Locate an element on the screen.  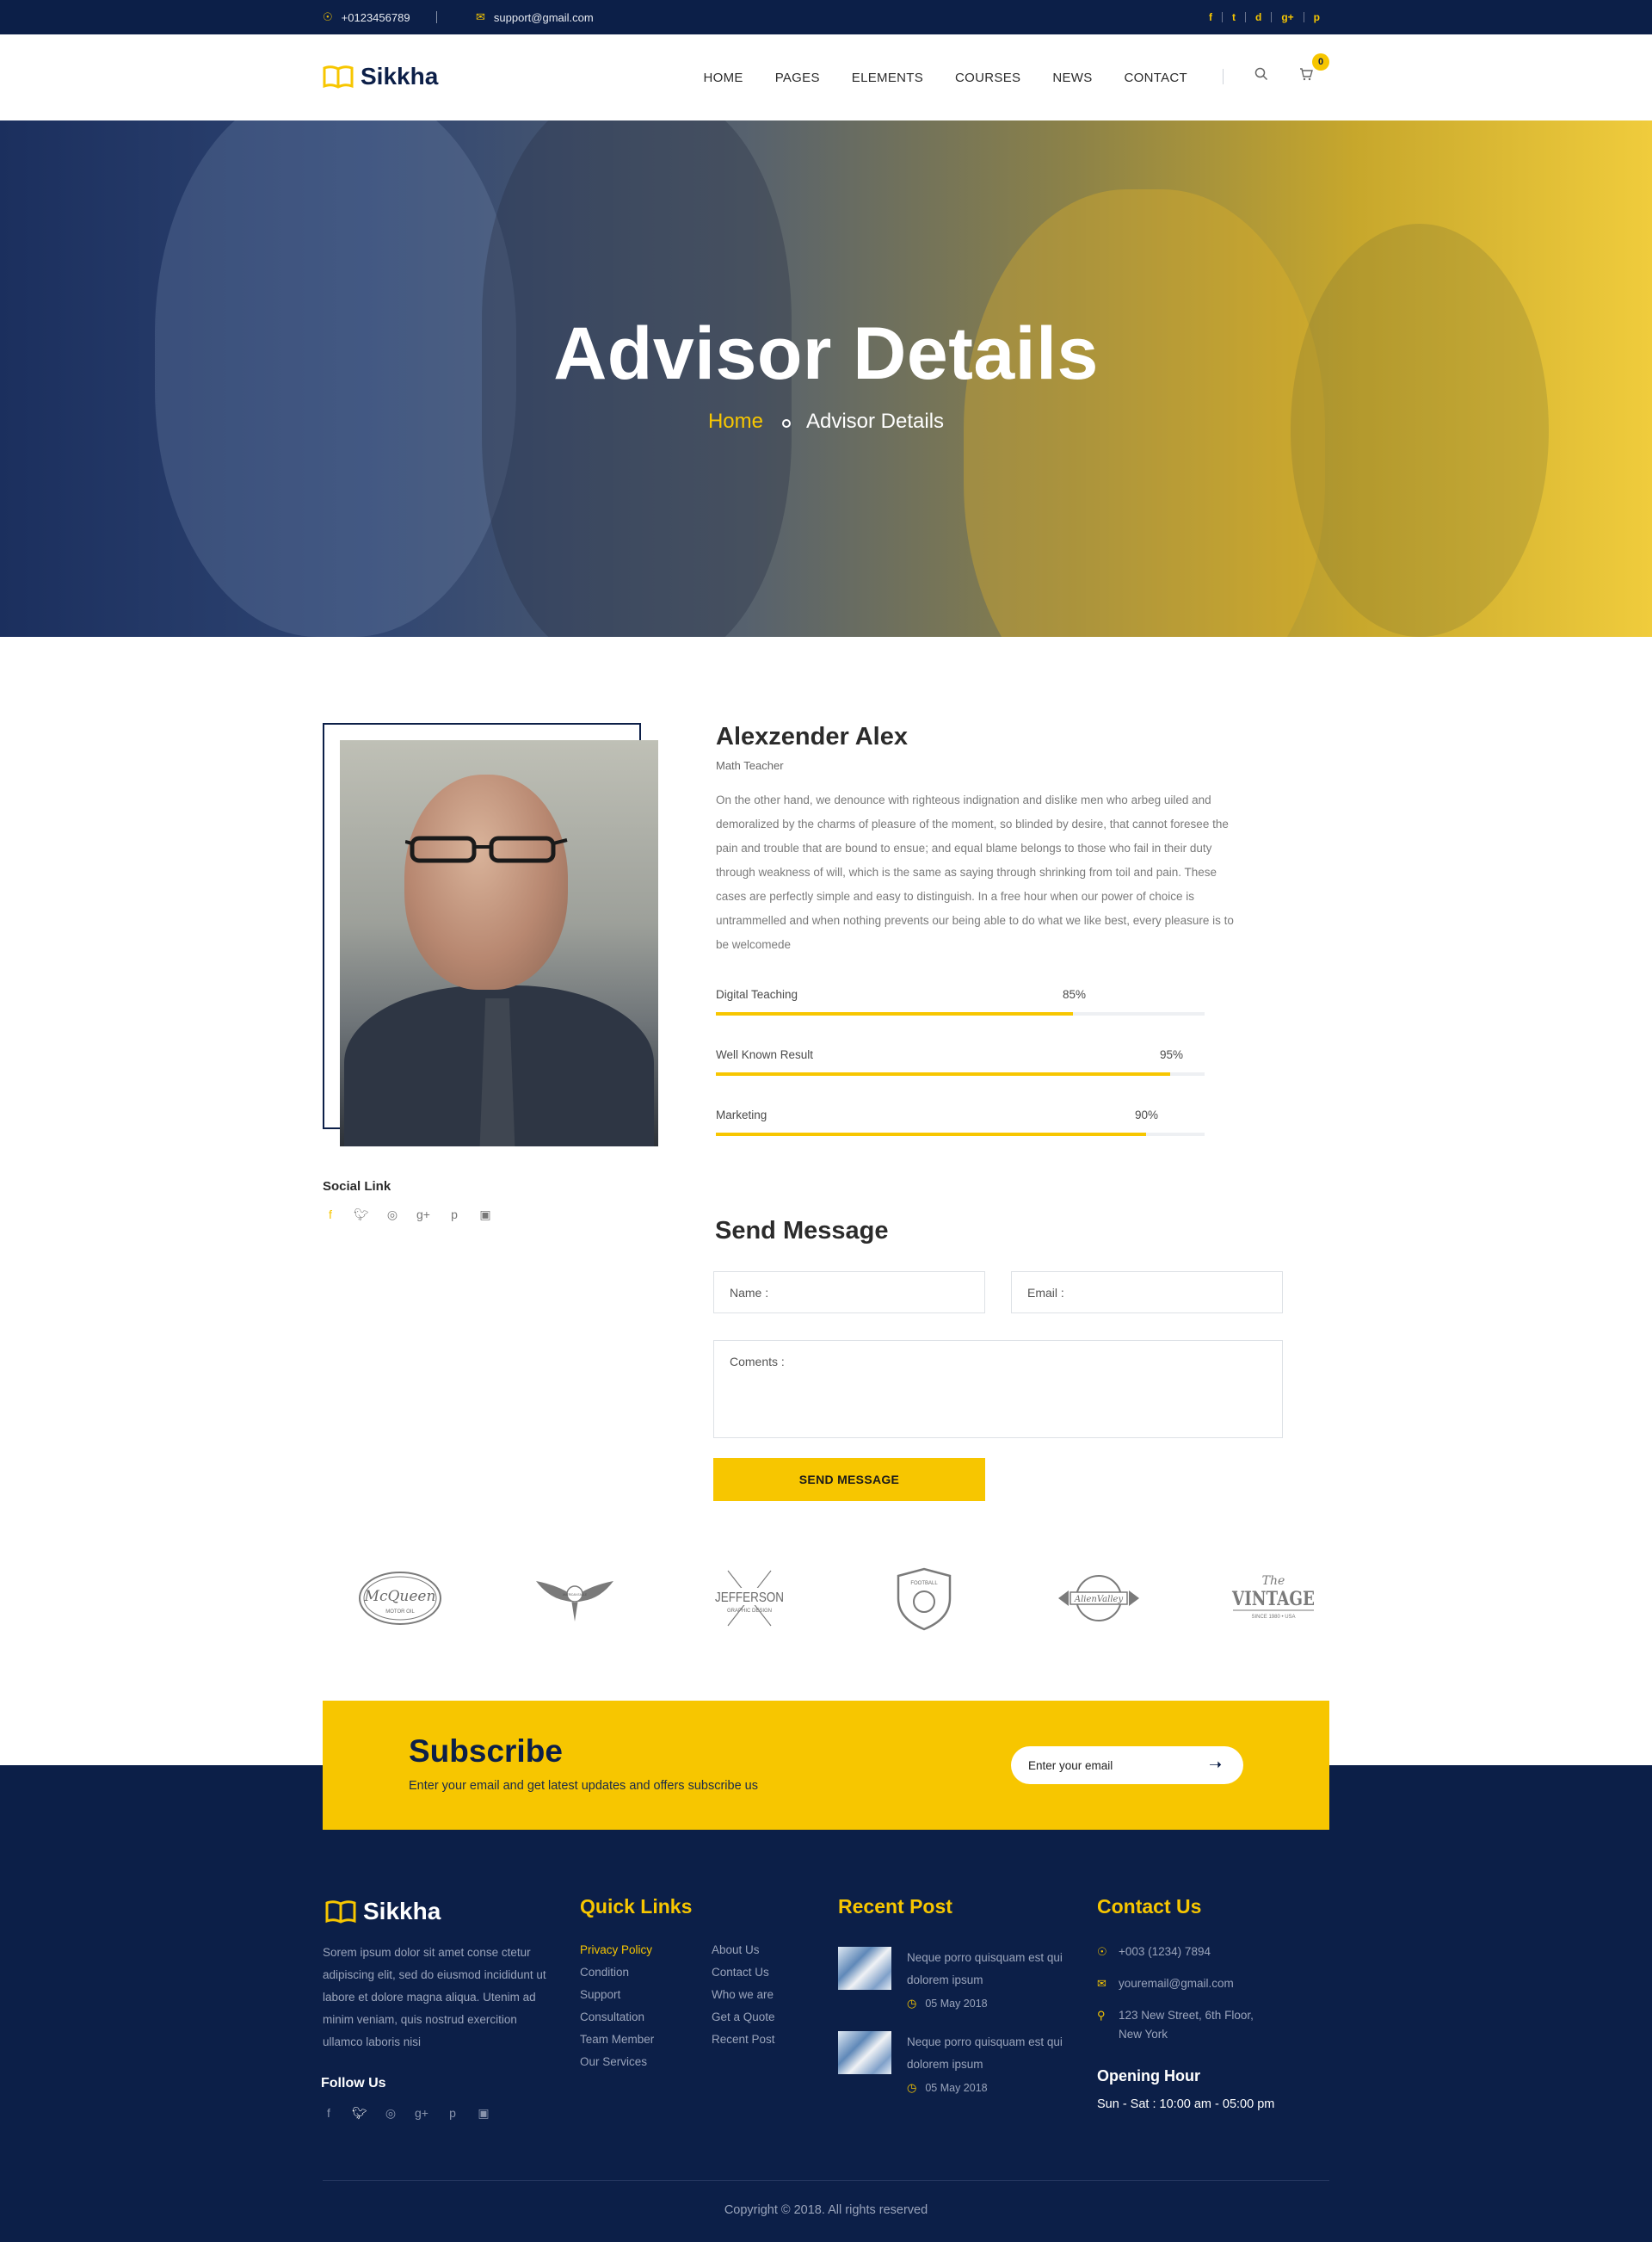
clock-icon: ◷ is located at coordinates (912, 2087).